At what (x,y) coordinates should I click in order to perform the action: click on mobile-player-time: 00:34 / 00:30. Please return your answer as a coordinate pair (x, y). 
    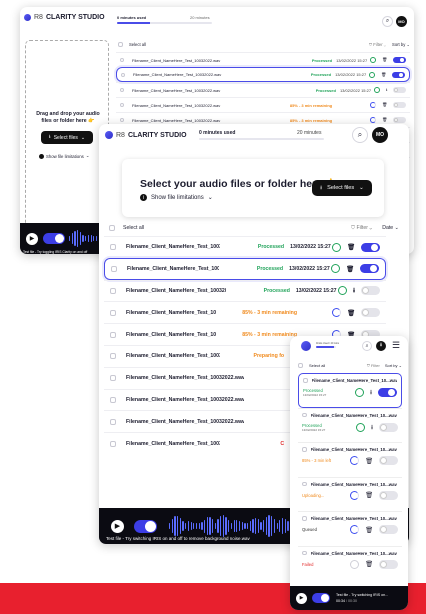
    Looking at the image, I should click on (346, 601).